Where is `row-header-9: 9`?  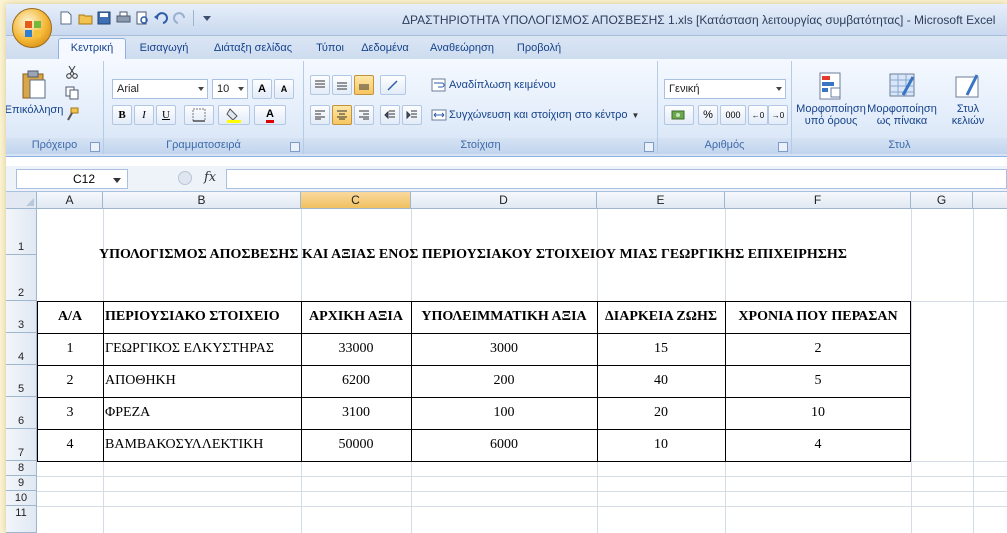
row-header-9: 9 is located at coordinates (21, 483).